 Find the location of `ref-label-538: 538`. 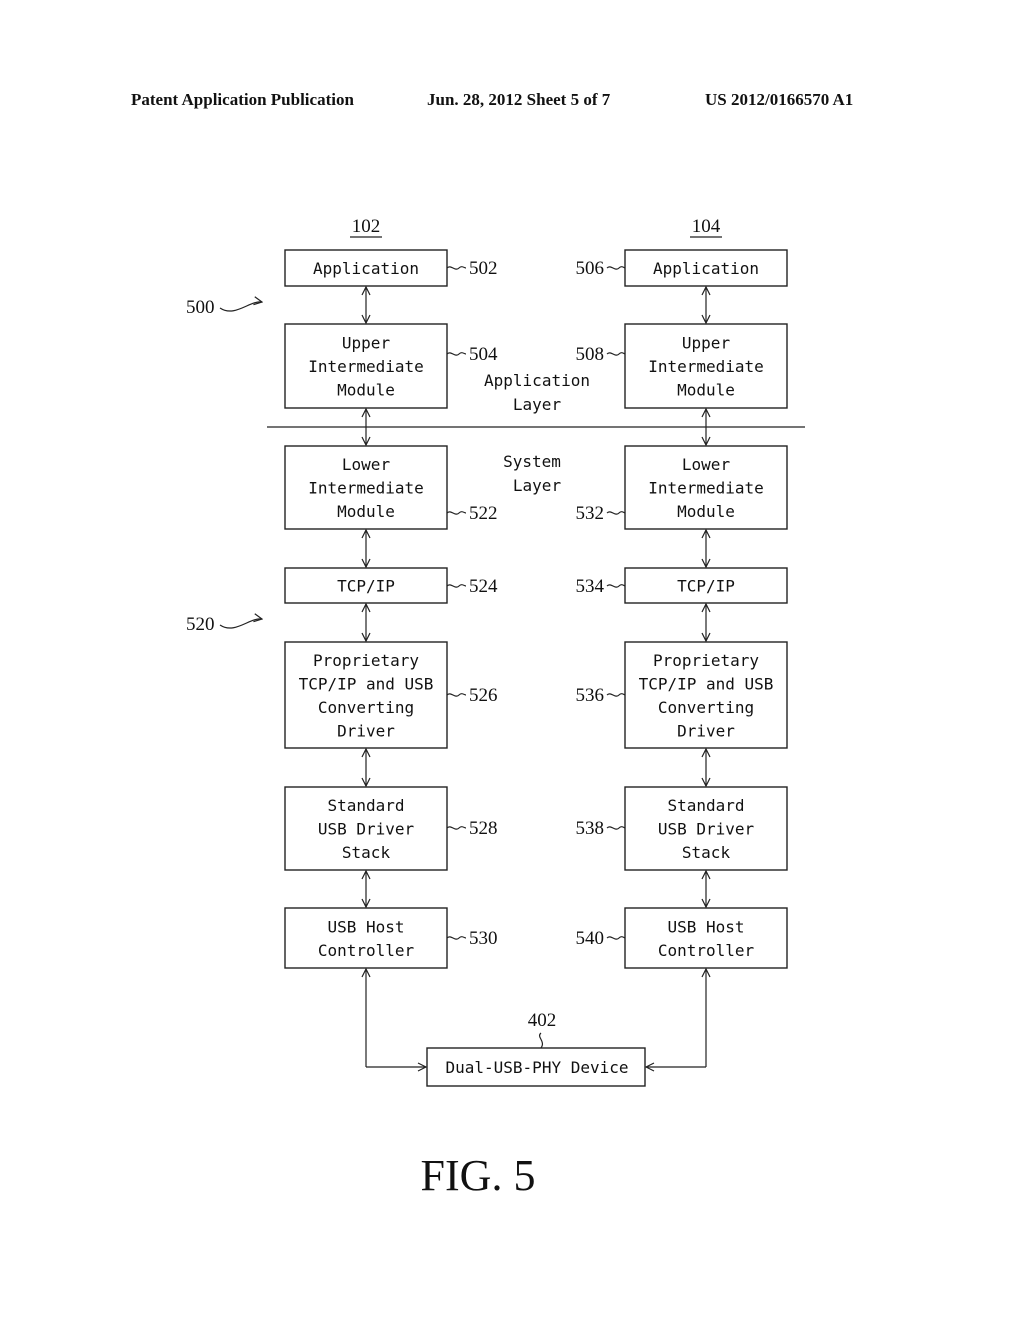

ref-label-538: 538 is located at coordinates (590, 828).